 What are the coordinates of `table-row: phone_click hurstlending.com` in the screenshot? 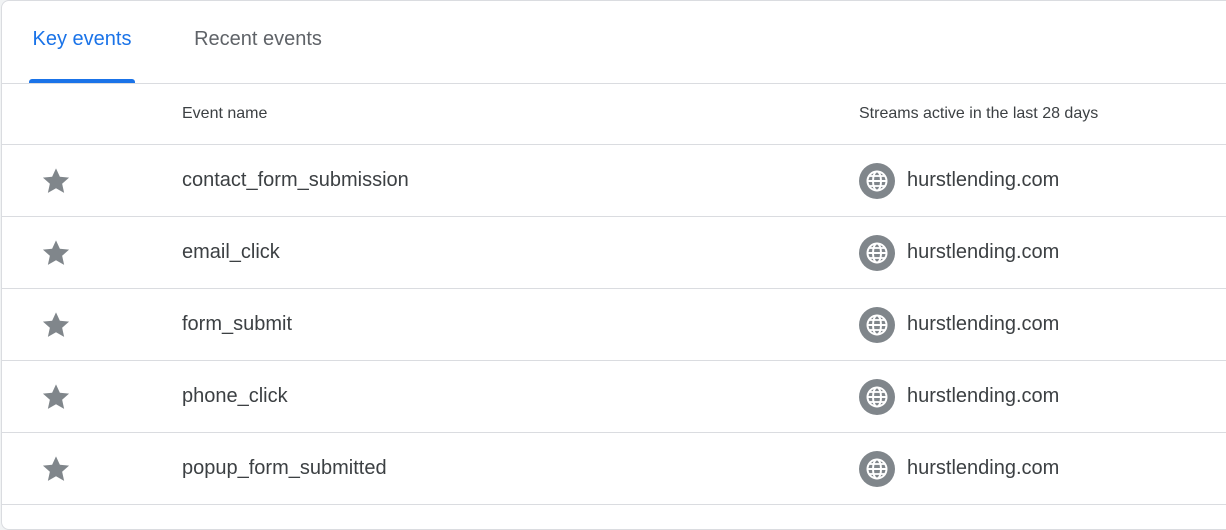 It's located at (614, 397).